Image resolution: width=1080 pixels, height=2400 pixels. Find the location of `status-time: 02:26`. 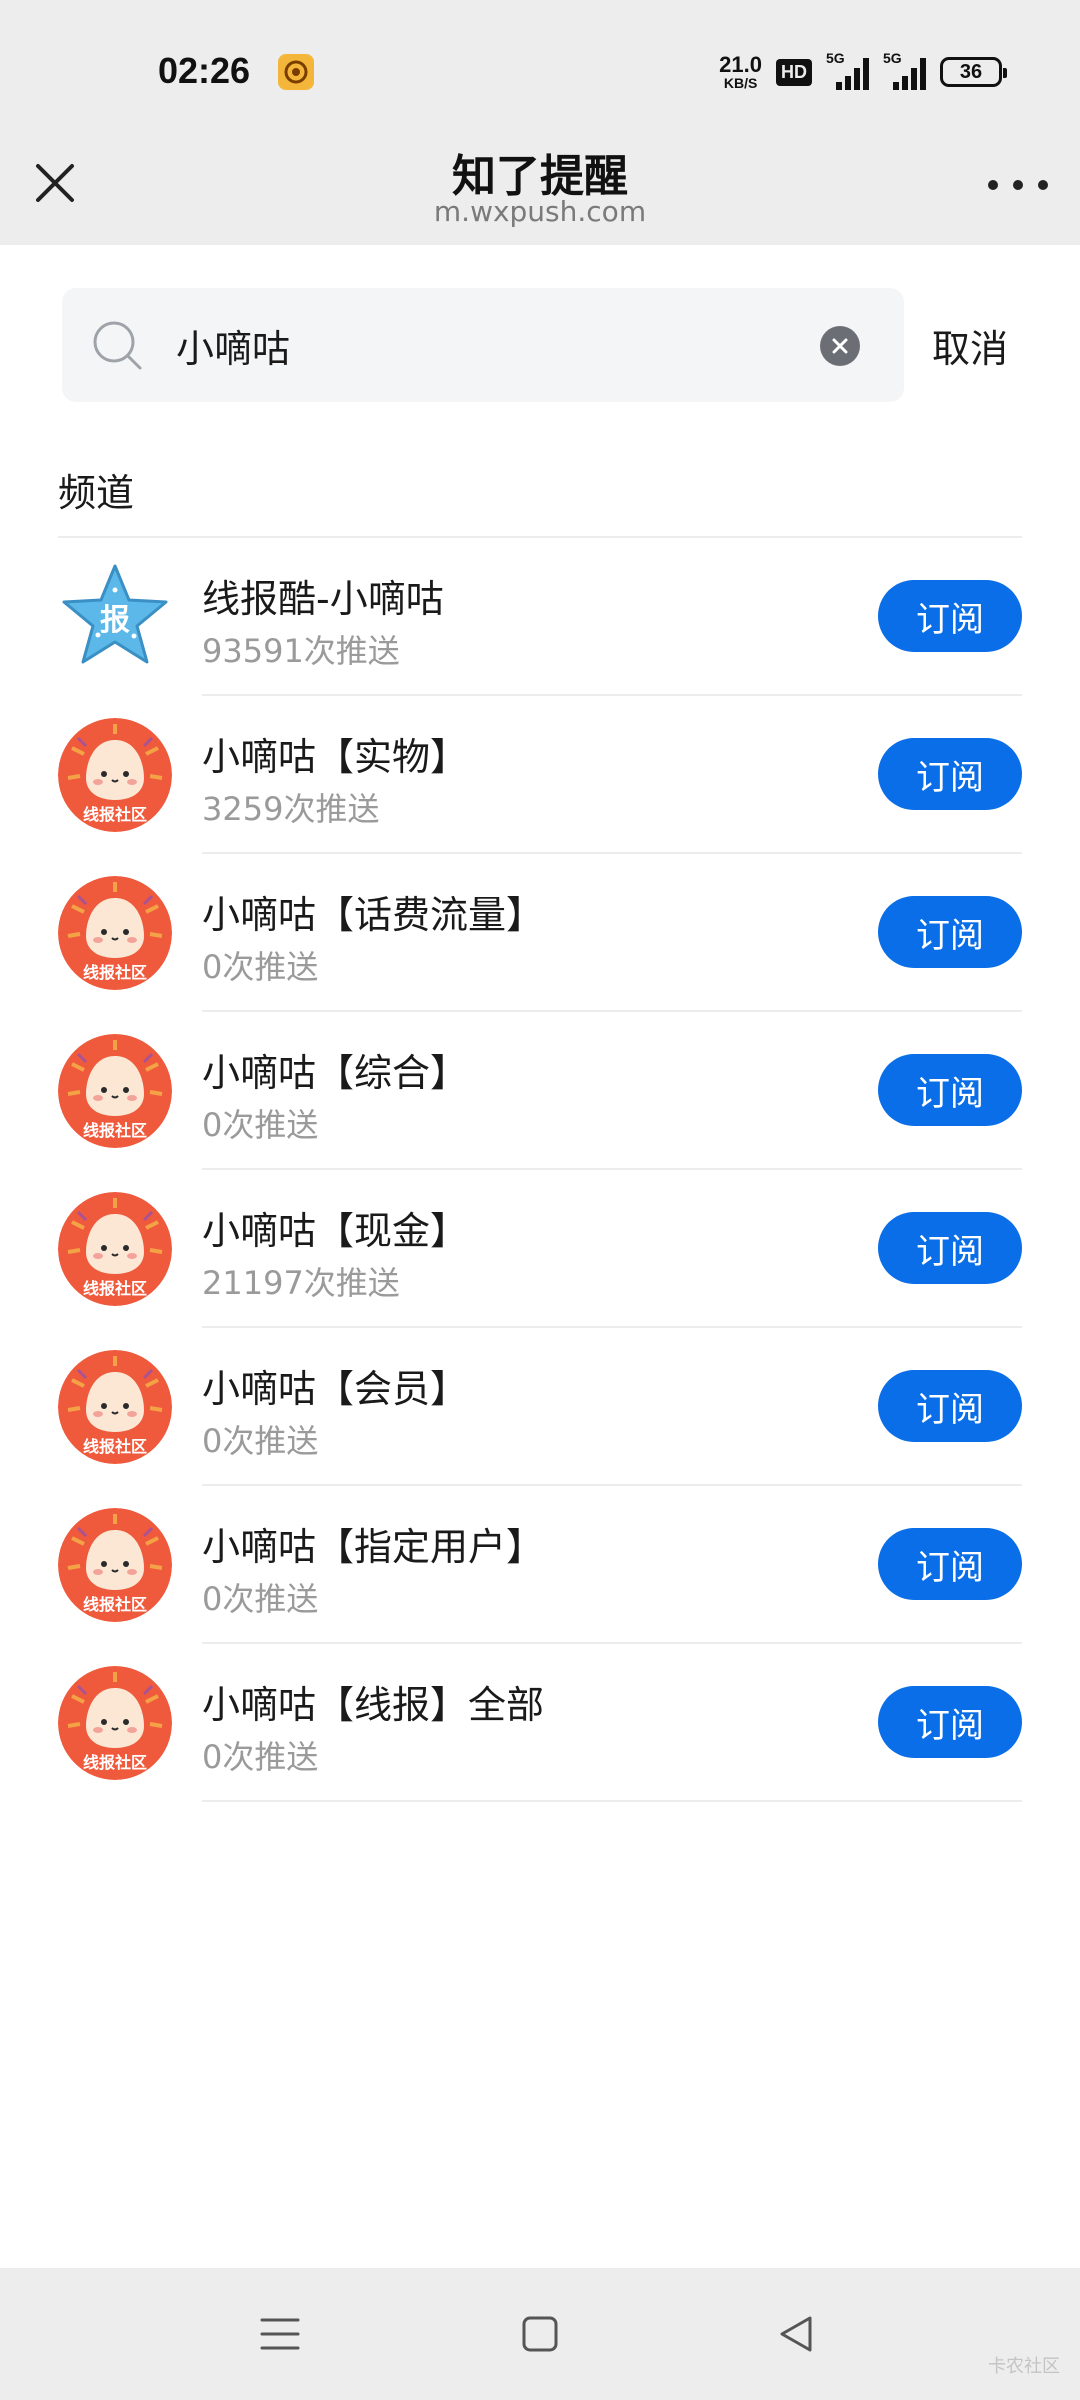

status-time: 02:26 is located at coordinates (204, 70).